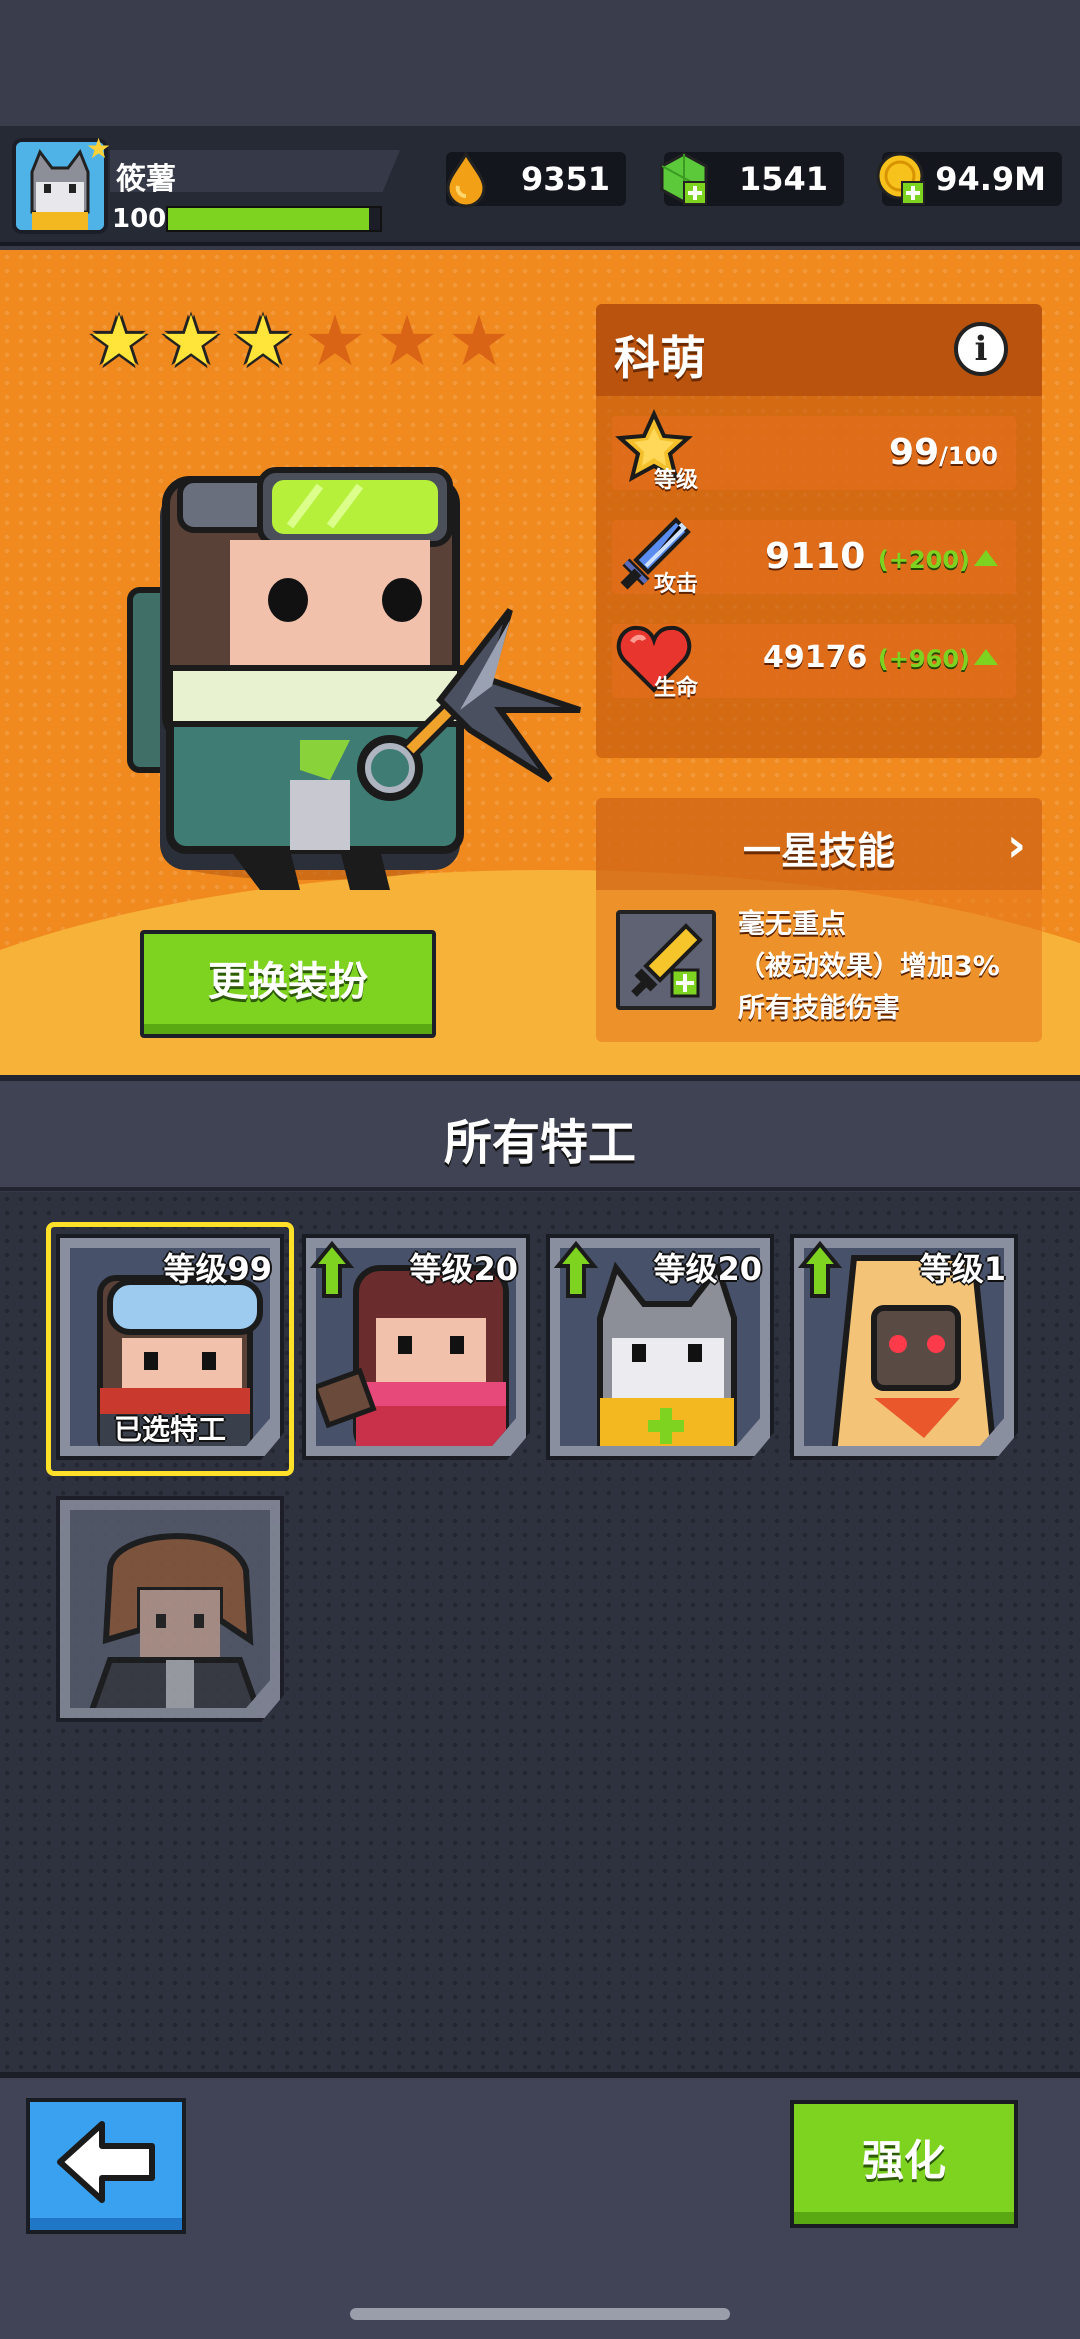 Image resolution: width=1080 pixels, height=2339 pixels. I want to click on agent-name: 科萌, so click(660, 358).